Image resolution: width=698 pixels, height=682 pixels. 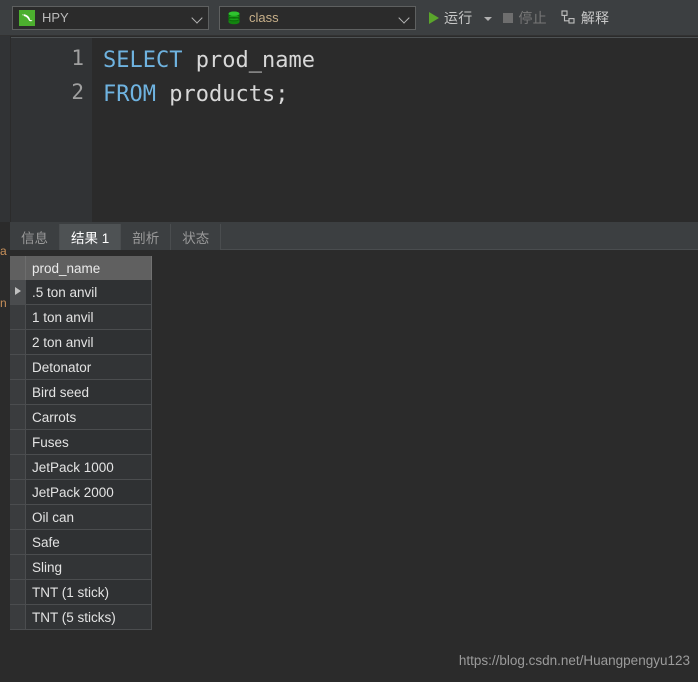 I want to click on sql-keyword: SELECT, so click(x=143, y=60).